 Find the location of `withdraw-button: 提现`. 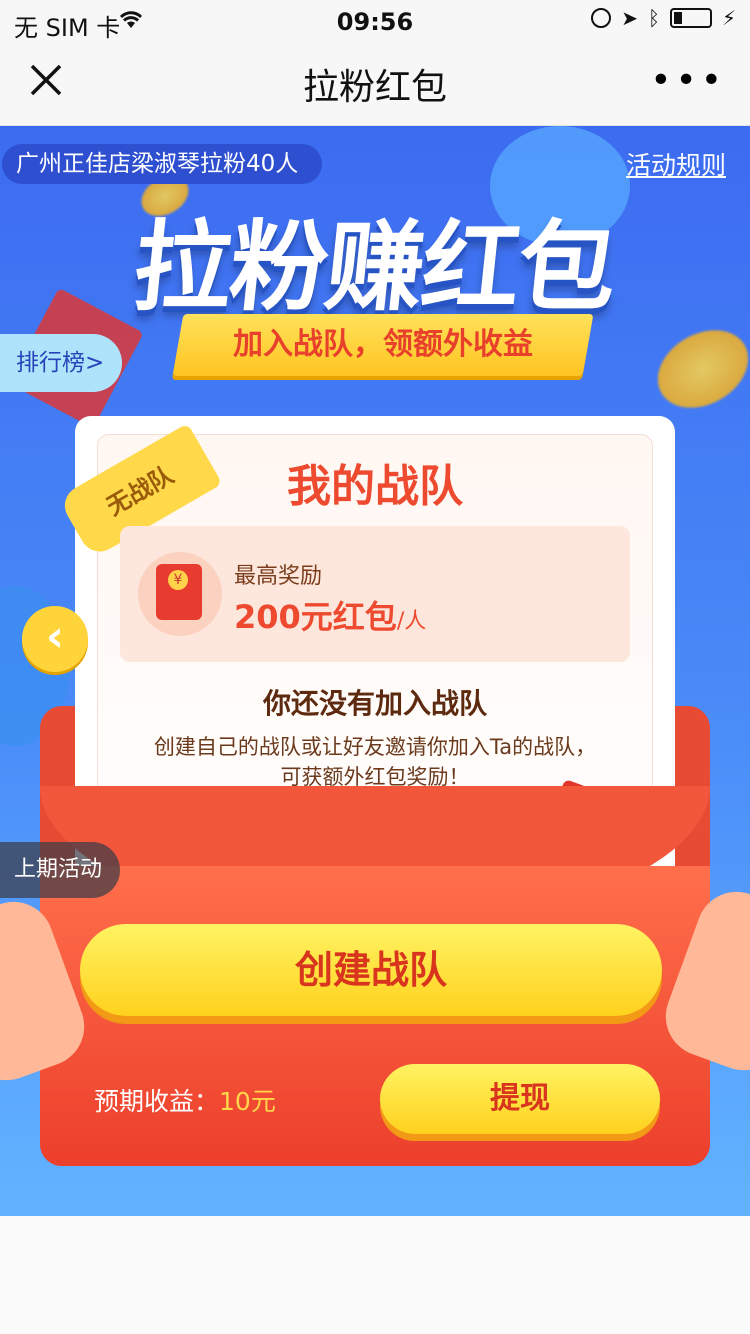

withdraw-button: 提现 is located at coordinates (520, 1099).